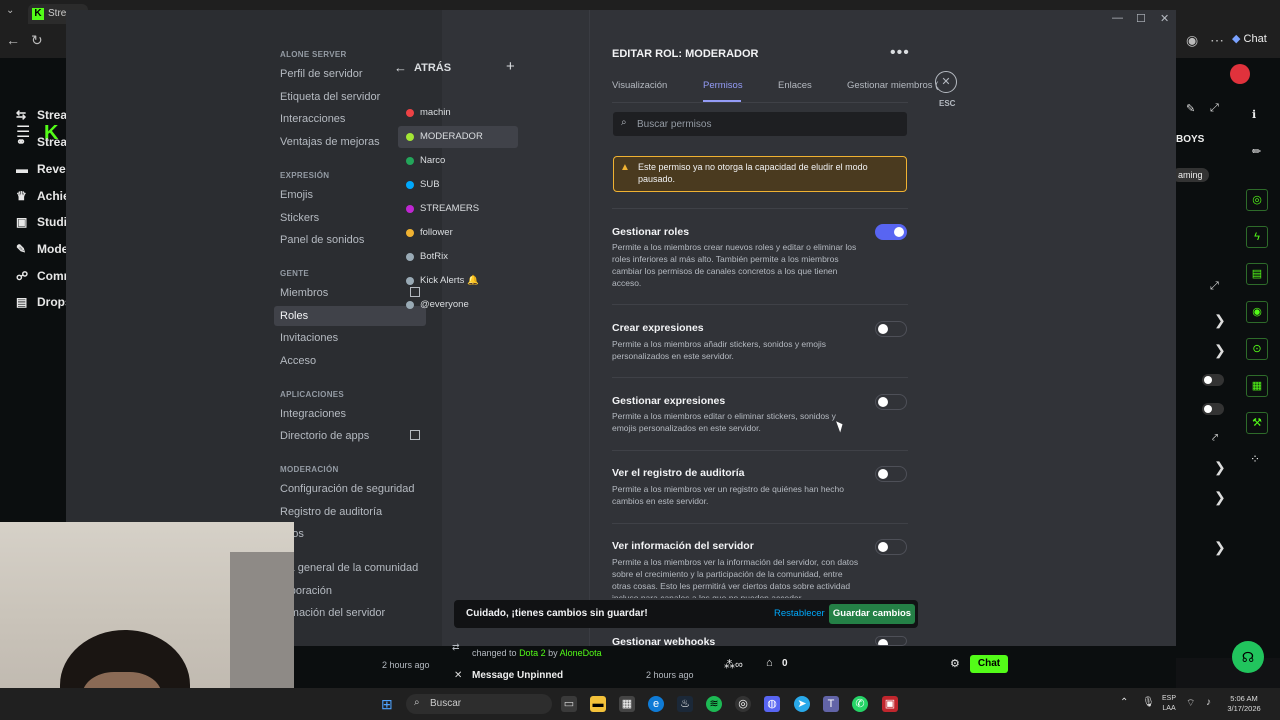 This screenshot has height=720, width=1280. I want to click on tab-permisos: Permisos, so click(723, 85).